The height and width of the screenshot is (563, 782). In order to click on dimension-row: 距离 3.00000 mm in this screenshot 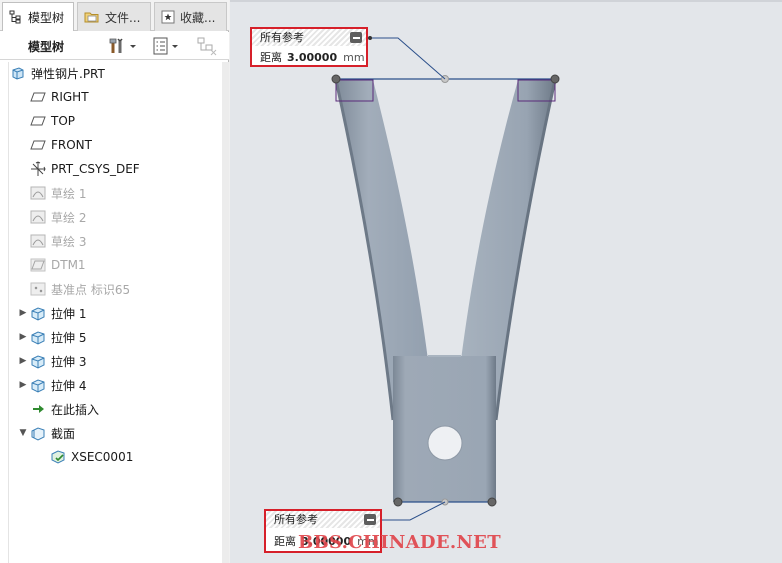, I will do `click(312, 57)`.